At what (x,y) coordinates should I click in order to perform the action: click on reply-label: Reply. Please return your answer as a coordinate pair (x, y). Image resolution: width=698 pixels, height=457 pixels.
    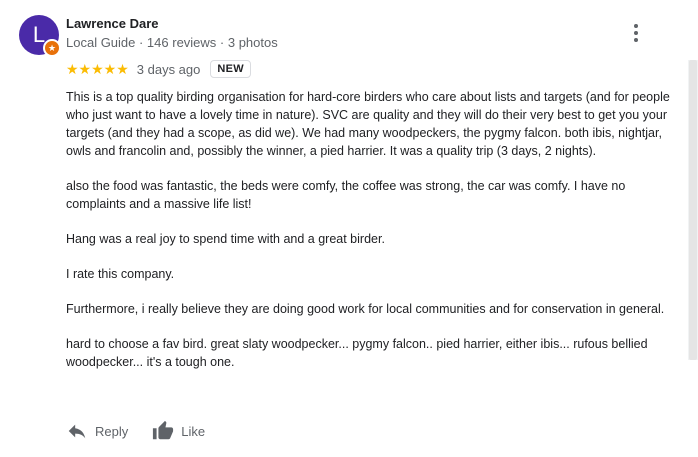
    Looking at the image, I should click on (112, 431).